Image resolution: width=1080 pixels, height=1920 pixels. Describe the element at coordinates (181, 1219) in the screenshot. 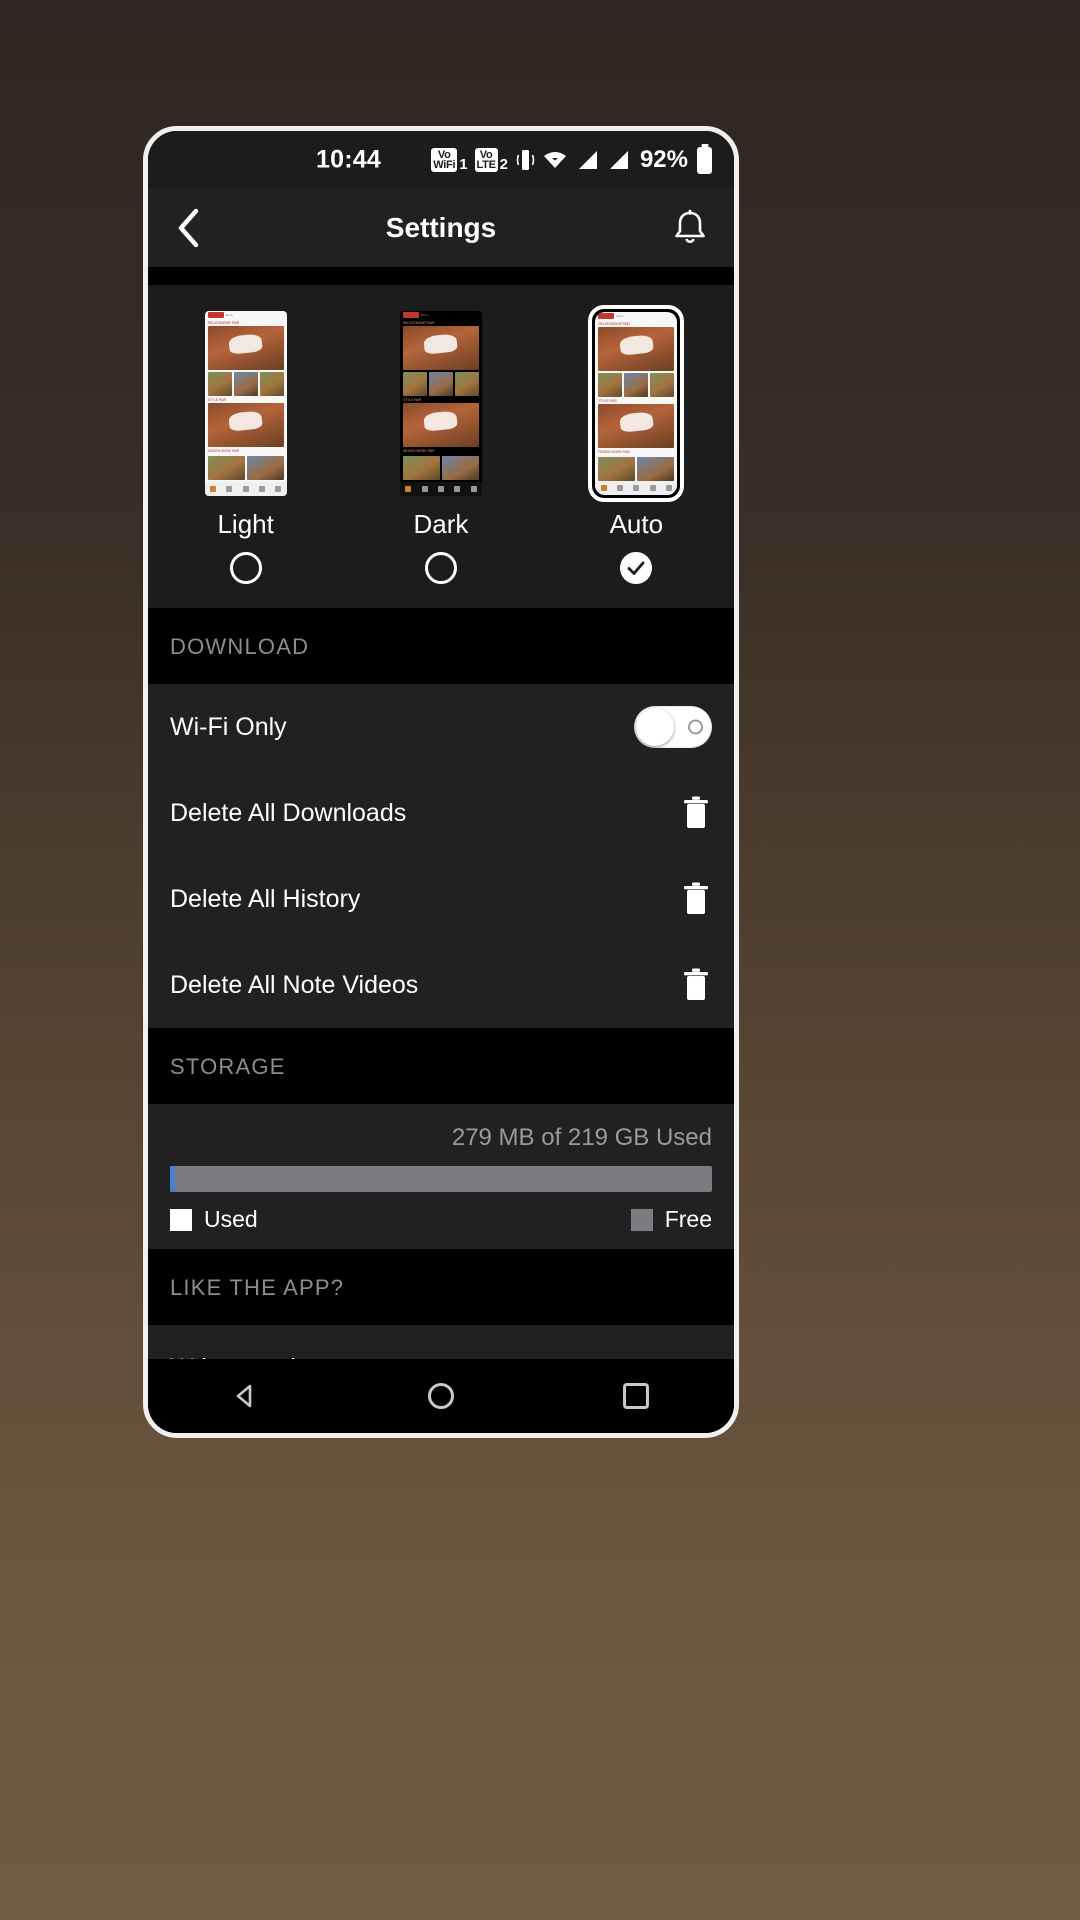

I see `legend-swatch-used` at that location.